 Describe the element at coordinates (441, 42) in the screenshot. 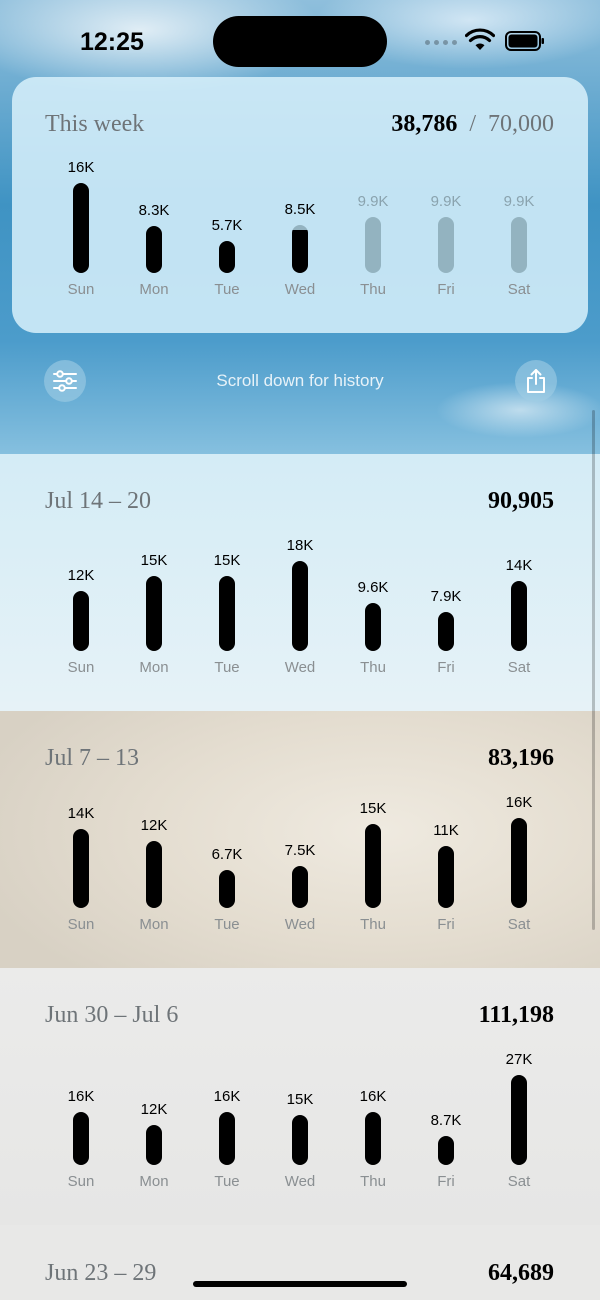

I see `cellular-signal-icon` at that location.